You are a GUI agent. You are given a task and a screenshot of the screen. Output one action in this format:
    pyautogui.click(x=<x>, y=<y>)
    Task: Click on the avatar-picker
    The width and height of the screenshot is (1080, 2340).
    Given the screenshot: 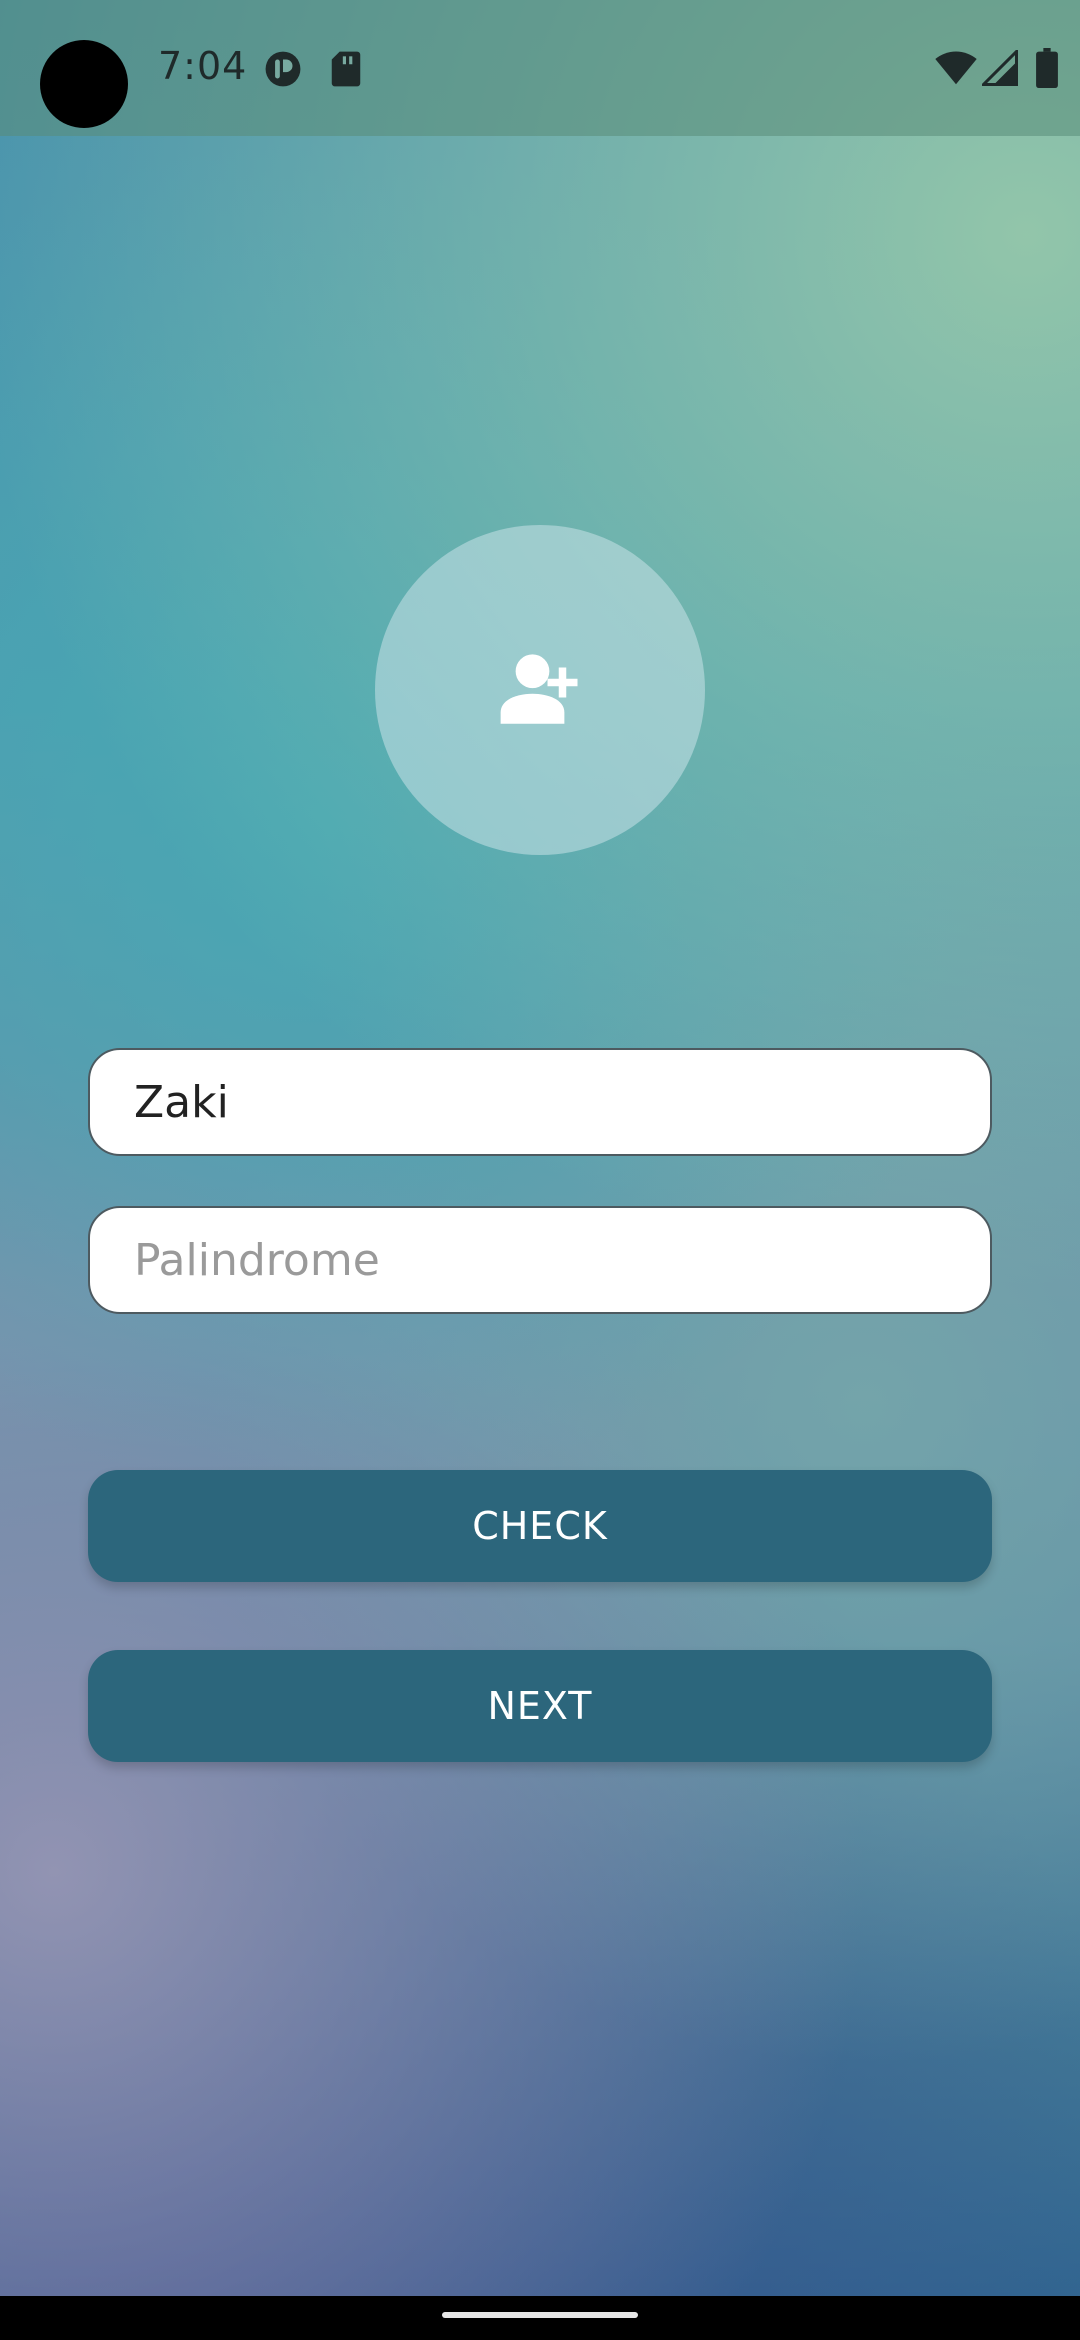 What is the action you would take?
    pyautogui.click(x=540, y=690)
    